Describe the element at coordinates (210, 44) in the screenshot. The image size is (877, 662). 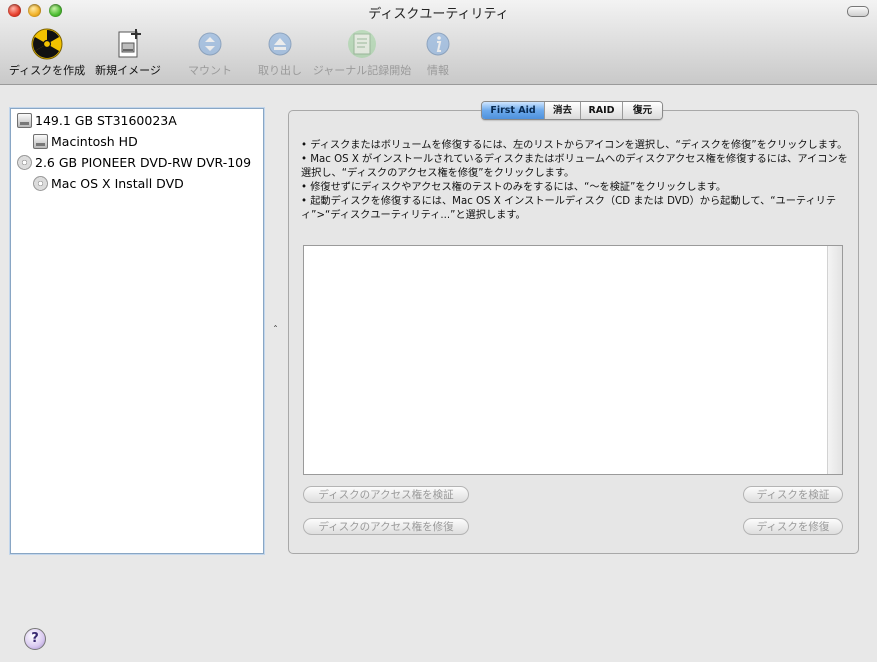
I see `mount-icon` at that location.